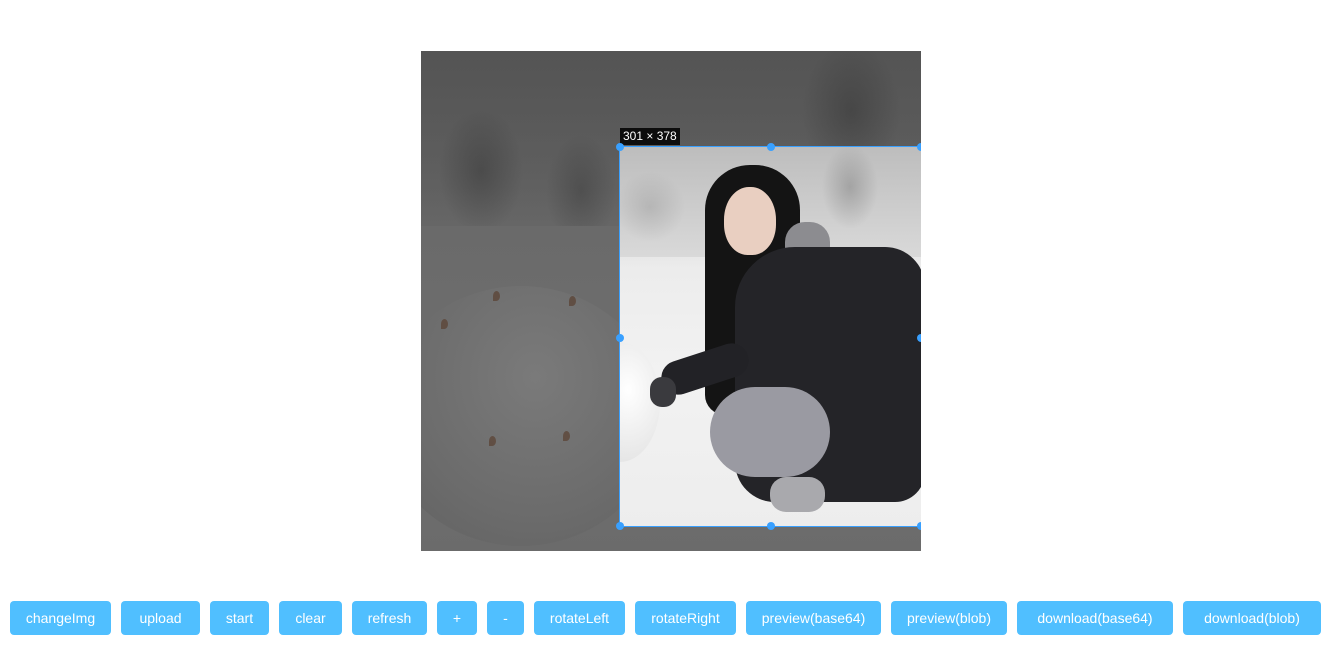 This screenshot has height=649, width=1333. What do you see at coordinates (813, 618) in the screenshot?
I see `preview-base64-button: preview(base64)` at bounding box center [813, 618].